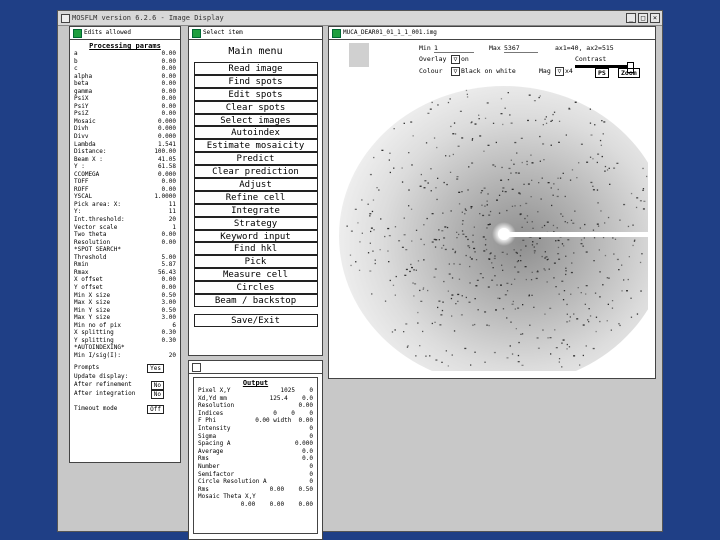  What do you see at coordinates (255, 94) in the screenshot?
I see `menu-button-edit-spots: Edit spots` at bounding box center [255, 94].